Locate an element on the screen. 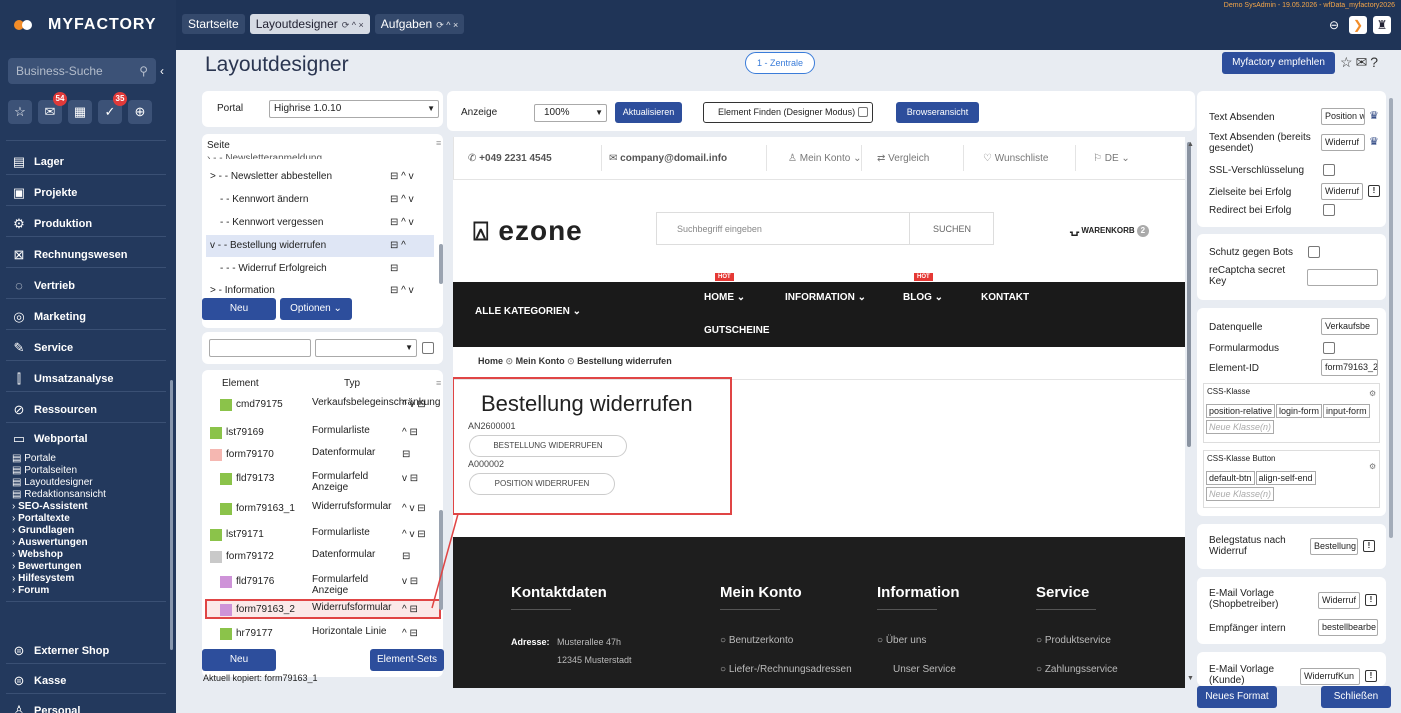 The width and height of the screenshot is (1401, 713). scroll-down-icon: ▼ is located at coordinates (1190, 678).